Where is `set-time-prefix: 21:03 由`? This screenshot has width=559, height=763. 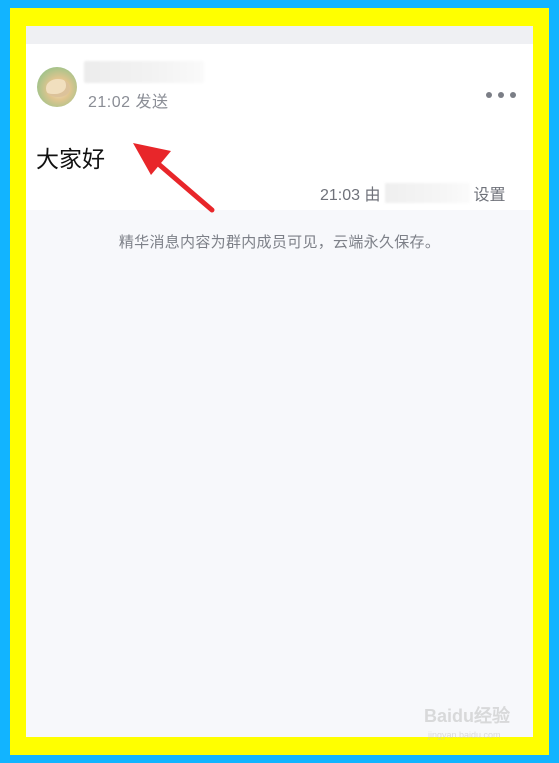 set-time-prefix: 21:03 由 is located at coordinates (350, 195).